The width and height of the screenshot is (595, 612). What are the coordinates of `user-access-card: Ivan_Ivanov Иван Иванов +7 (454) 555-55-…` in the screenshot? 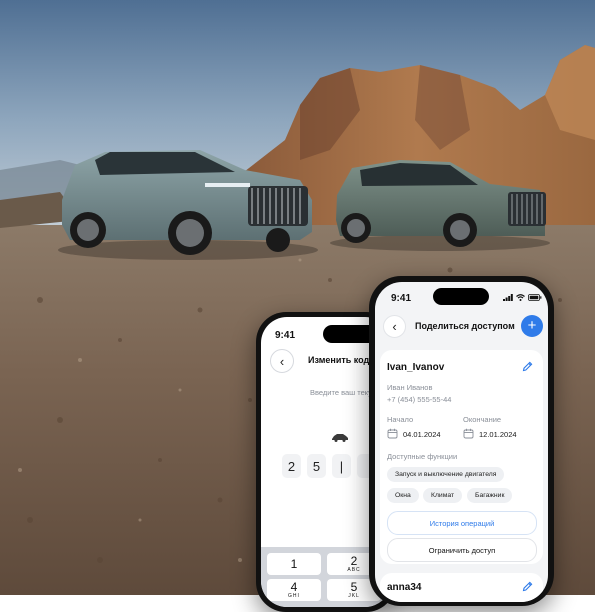 It's located at (461, 457).